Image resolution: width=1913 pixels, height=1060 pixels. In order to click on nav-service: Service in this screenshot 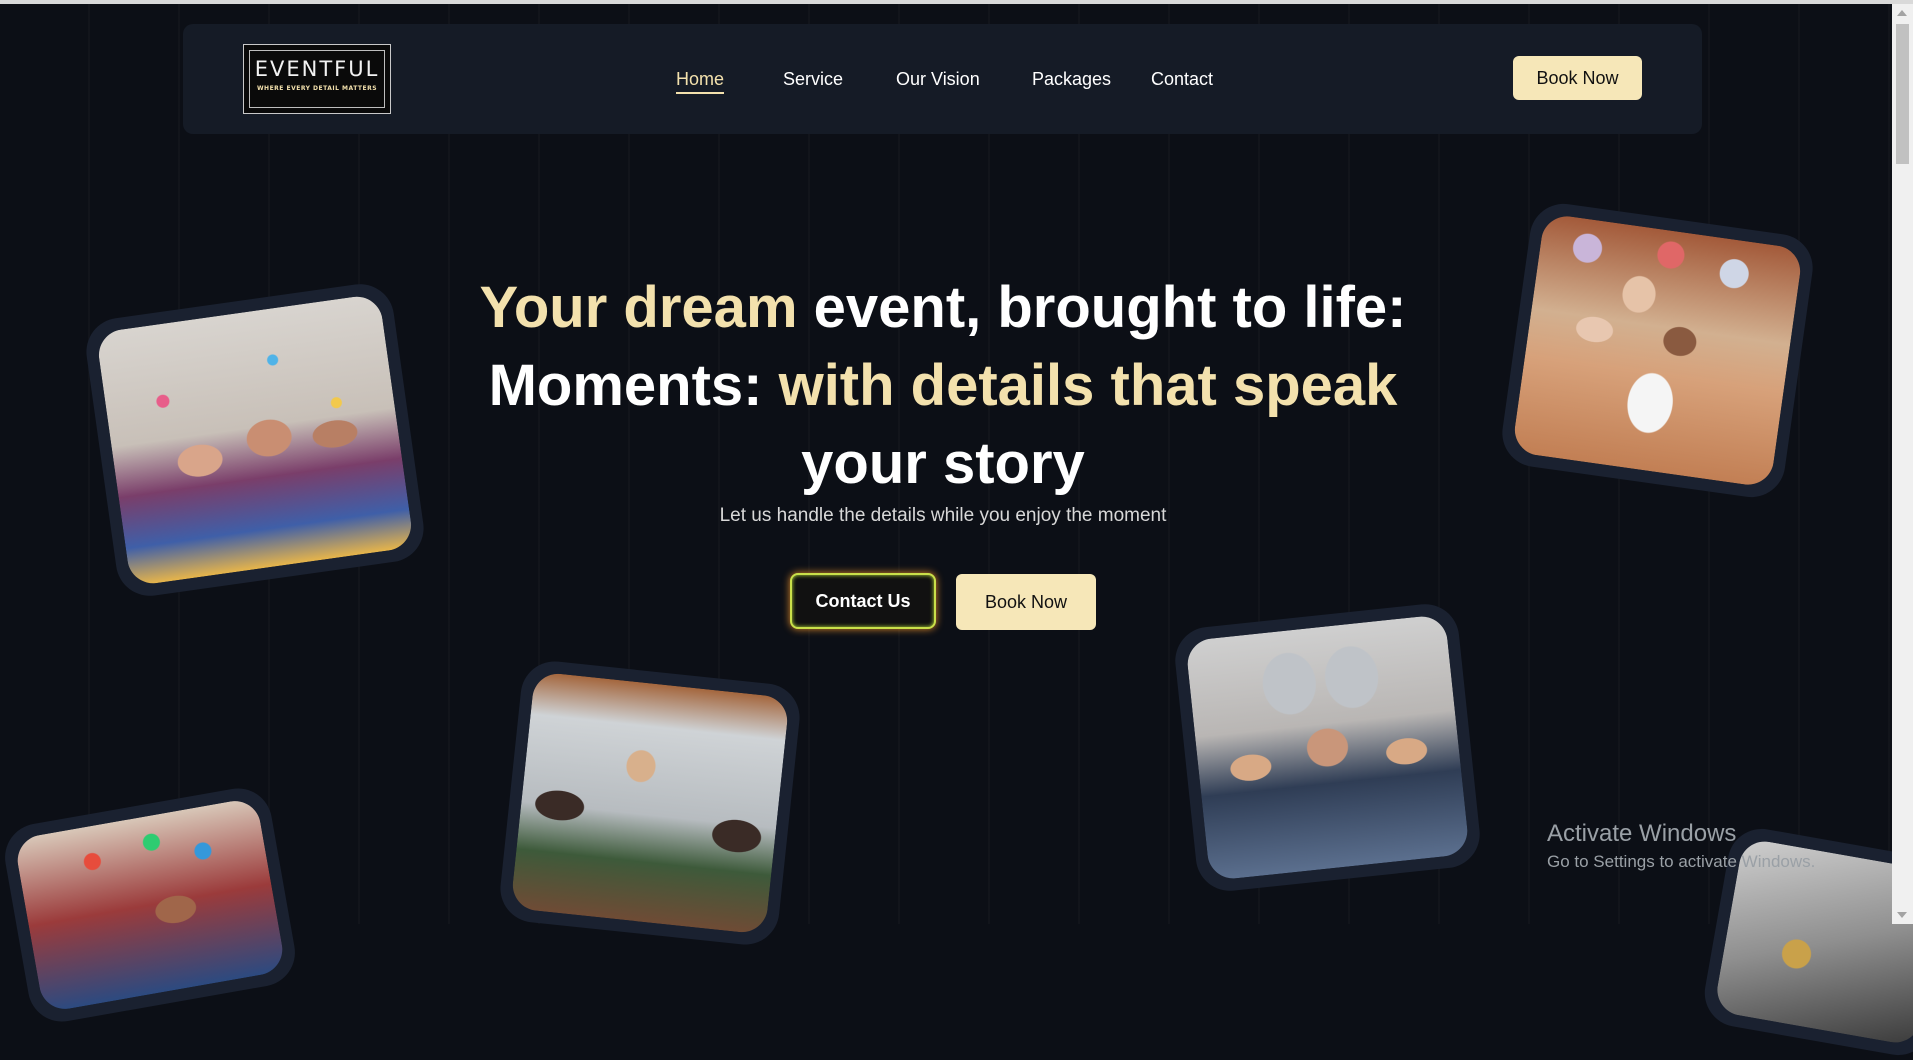, I will do `click(813, 79)`.